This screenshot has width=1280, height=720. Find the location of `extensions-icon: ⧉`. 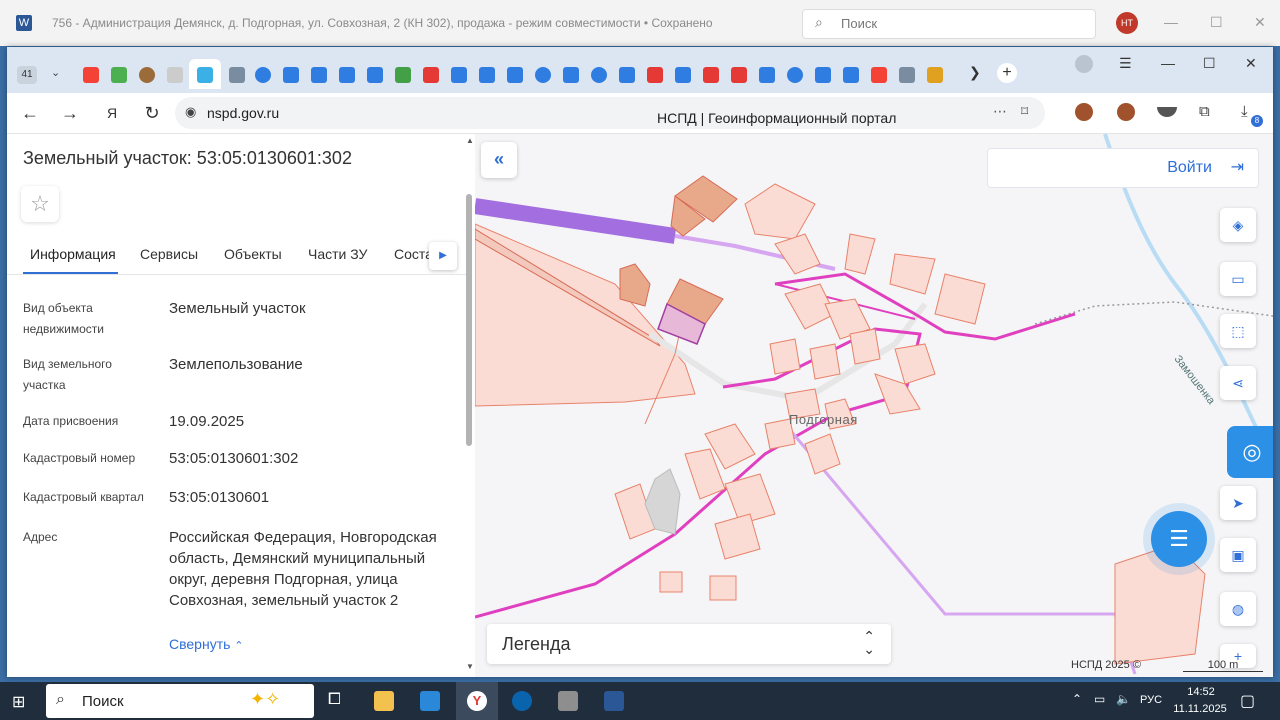

extensions-icon: ⧉ is located at coordinates (1204, 111).